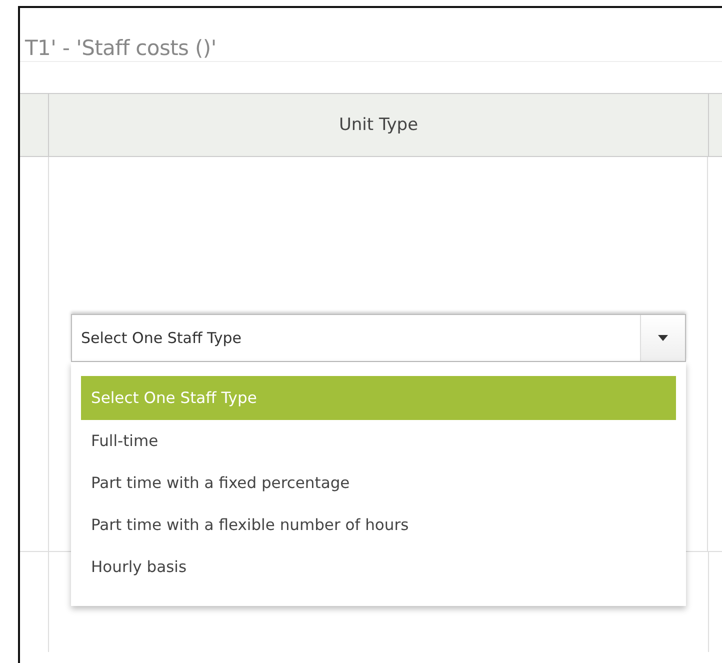 Image resolution: width=722 pixels, height=663 pixels. Describe the element at coordinates (378, 125) in the screenshot. I see `column-header: Unit Type` at that location.